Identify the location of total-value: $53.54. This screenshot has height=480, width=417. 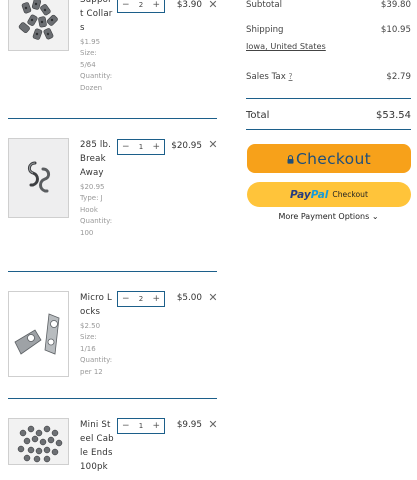
(393, 115).